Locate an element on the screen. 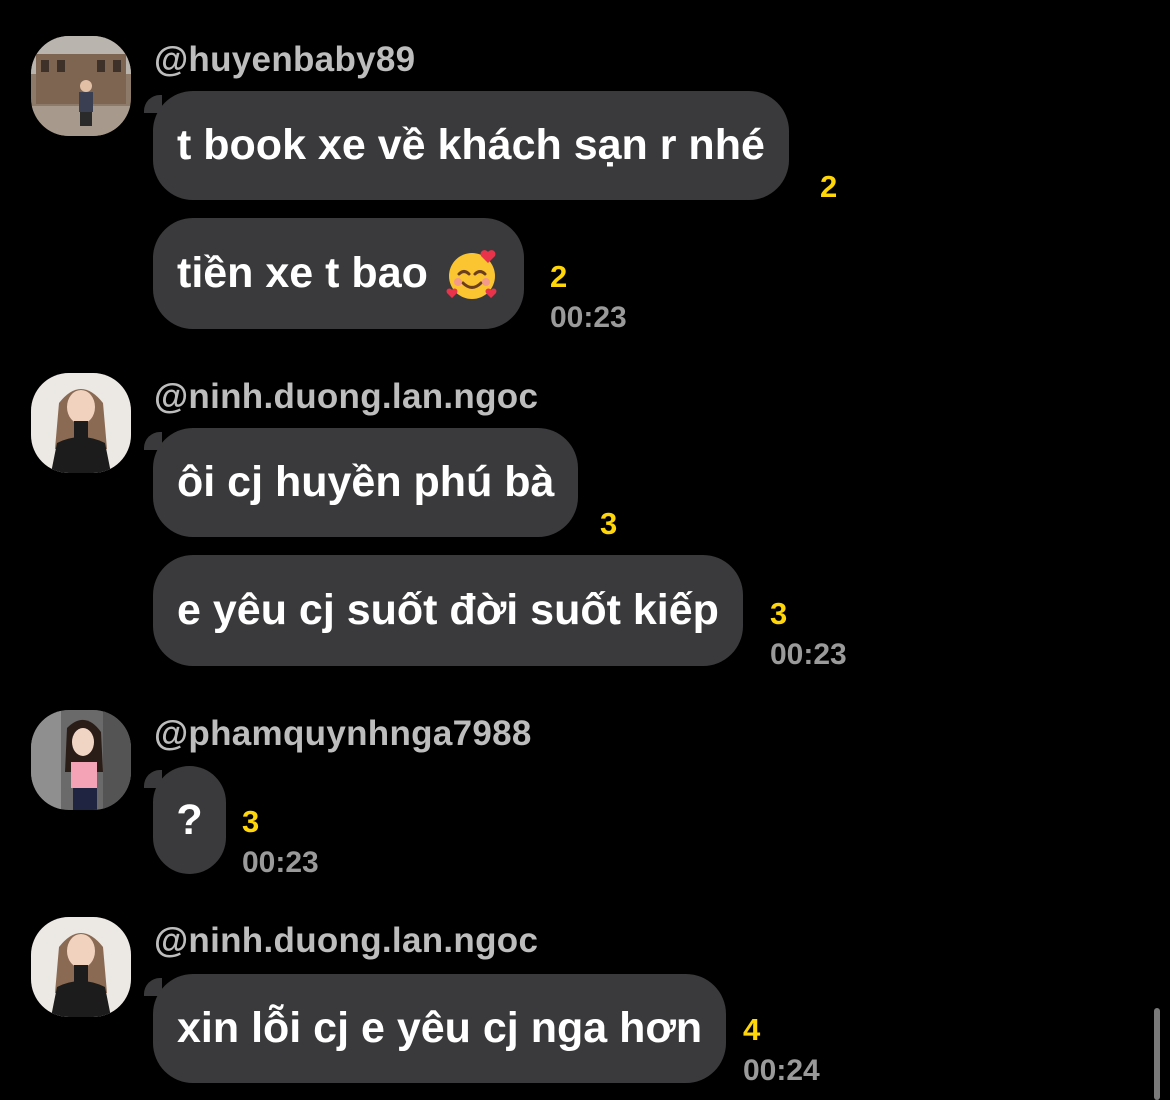 Image resolution: width=1170 pixels, height=1100 pixels. message-bubble: ôi cj huyền phú bà is located at coordinates (366, 482).